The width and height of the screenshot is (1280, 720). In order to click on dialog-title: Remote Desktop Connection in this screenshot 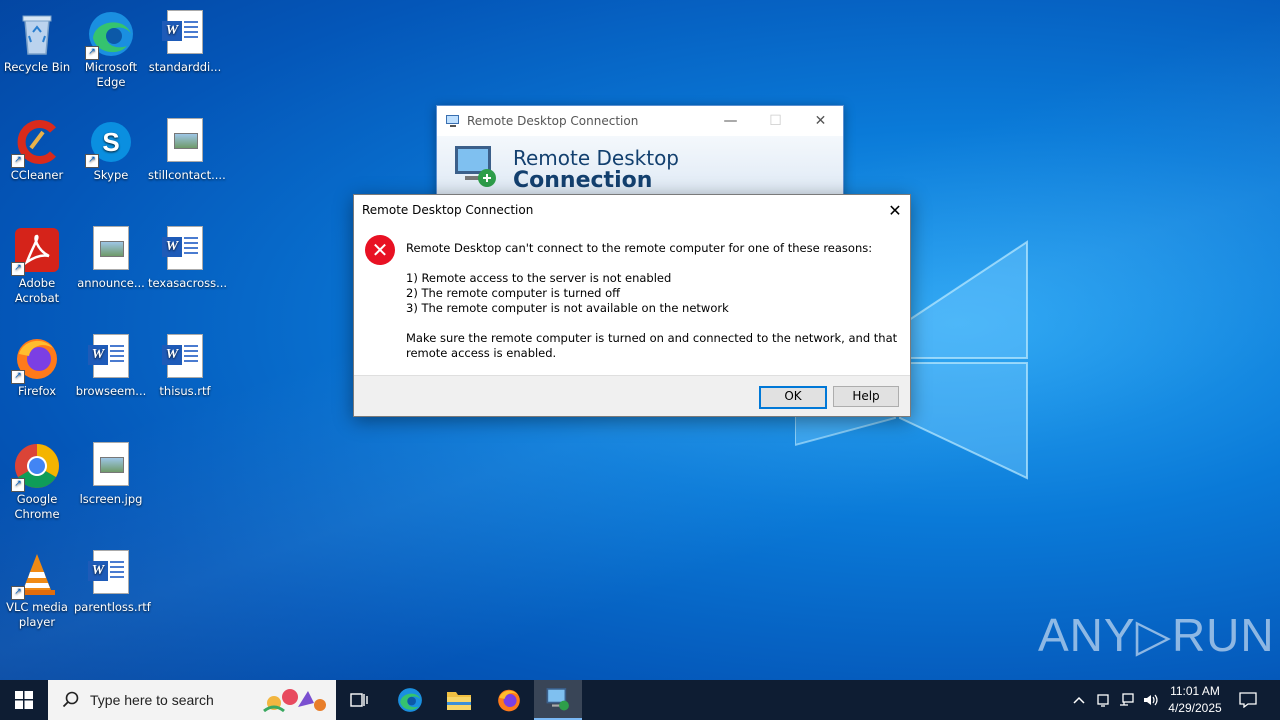, I will do `click(448, 210)`.